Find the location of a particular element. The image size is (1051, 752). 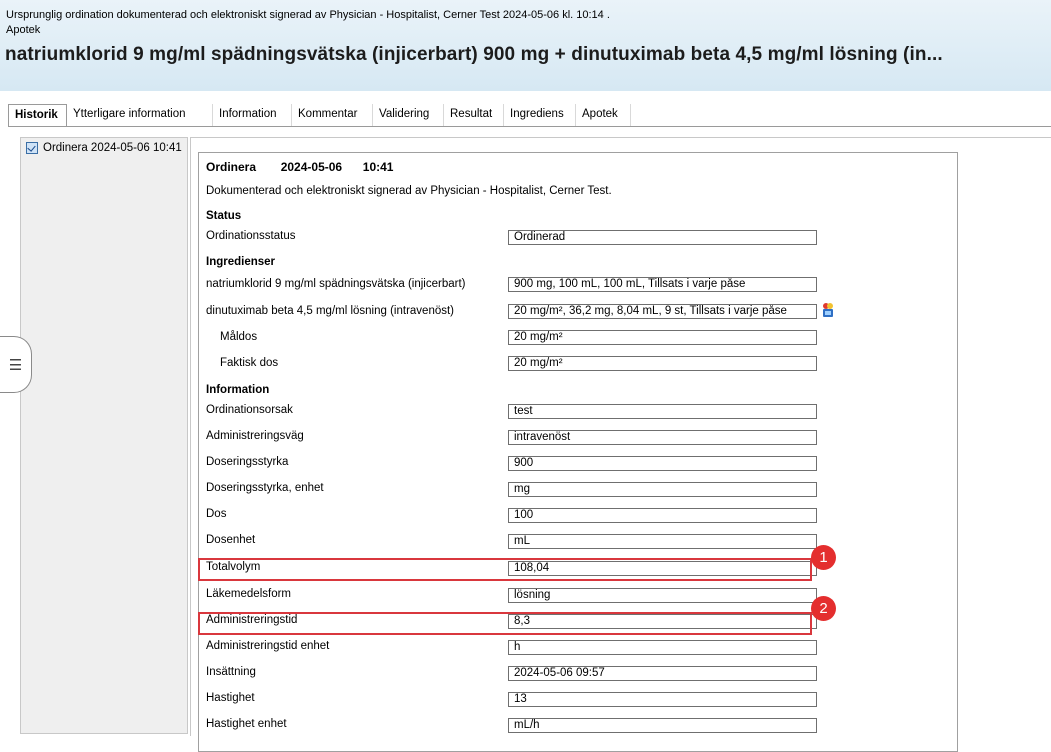

doc-heading-date: 2024-05-06 is located at coordinates (311, 167).